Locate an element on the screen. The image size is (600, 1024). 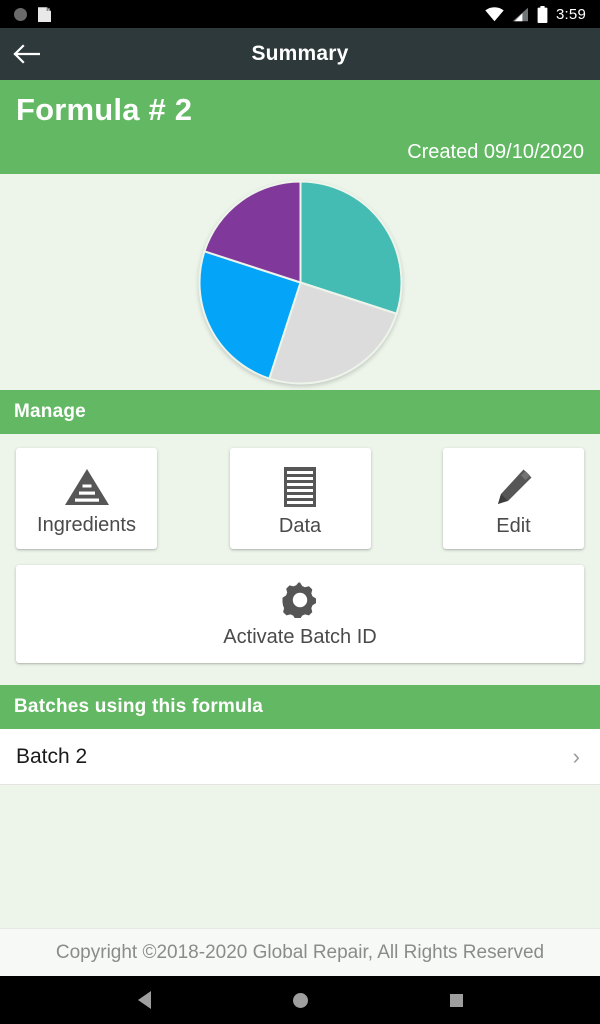
formula-header: Formula # 2 Created 09/10/2020 is located at coordinates (300, 127).